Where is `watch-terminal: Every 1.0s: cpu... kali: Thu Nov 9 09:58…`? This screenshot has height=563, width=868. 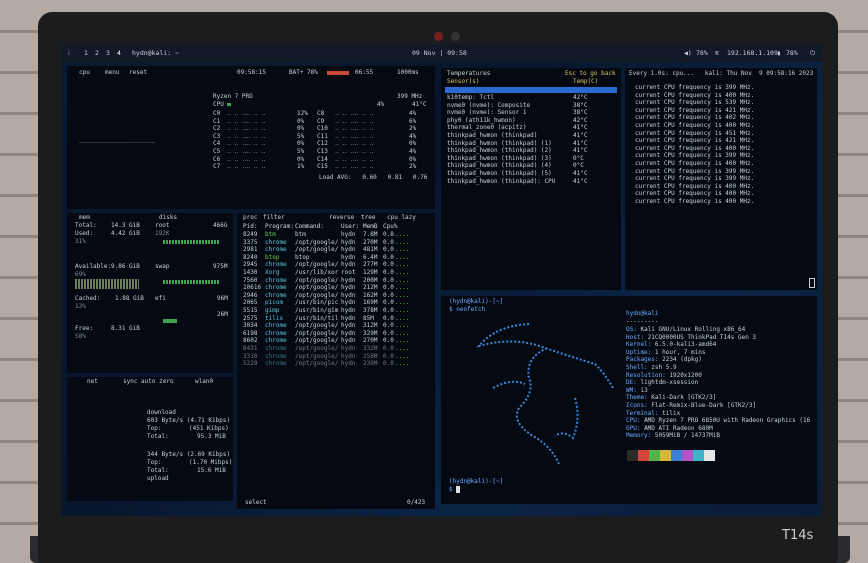
watch-terminal: Every 1.0s: cpu... kali: Thu Nov 9 09:58… is located at coordinates (721, 179).